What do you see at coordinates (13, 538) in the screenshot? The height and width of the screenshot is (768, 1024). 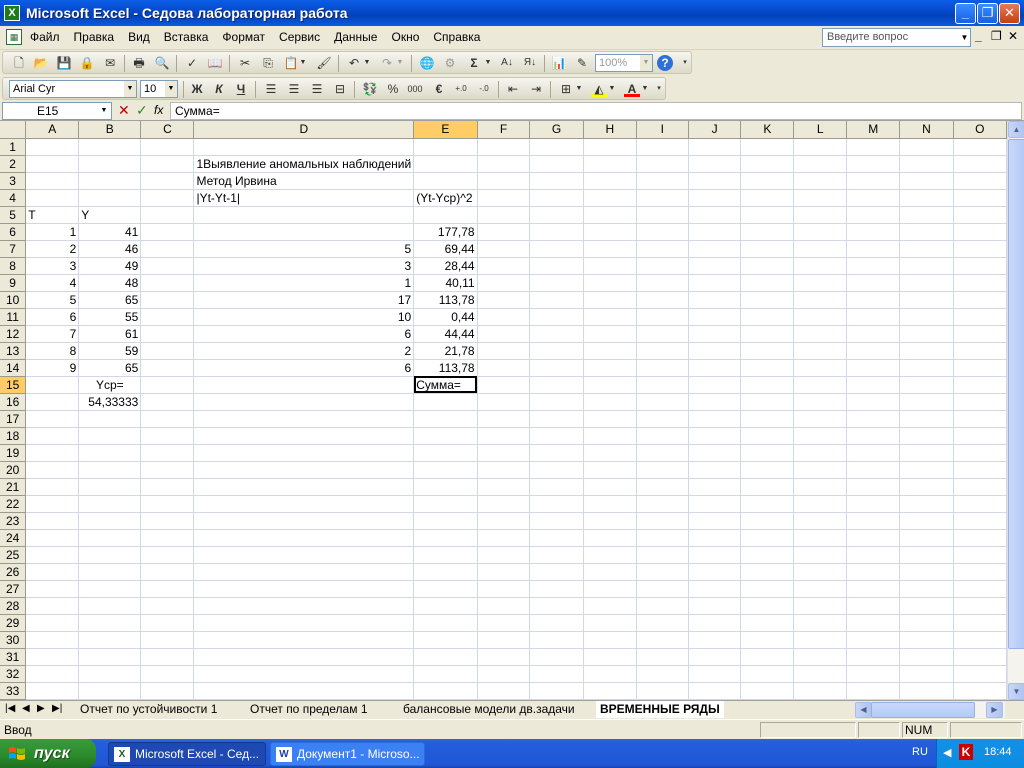 I see `row-header: 24` at bounding box center [13, 538].